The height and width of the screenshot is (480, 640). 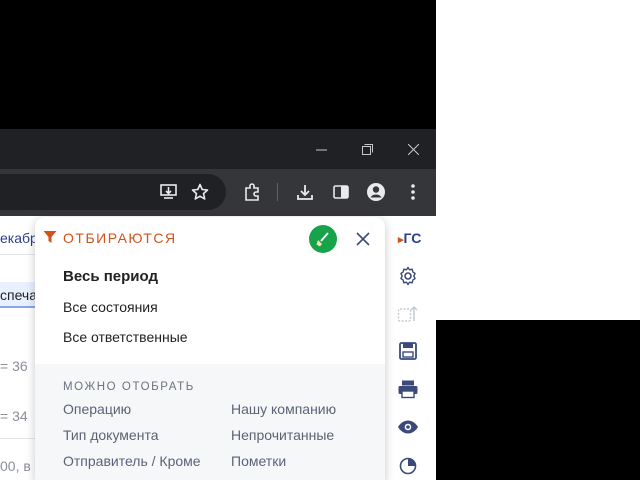 I want to click on close-filter-button, so click(x=363, y=239).